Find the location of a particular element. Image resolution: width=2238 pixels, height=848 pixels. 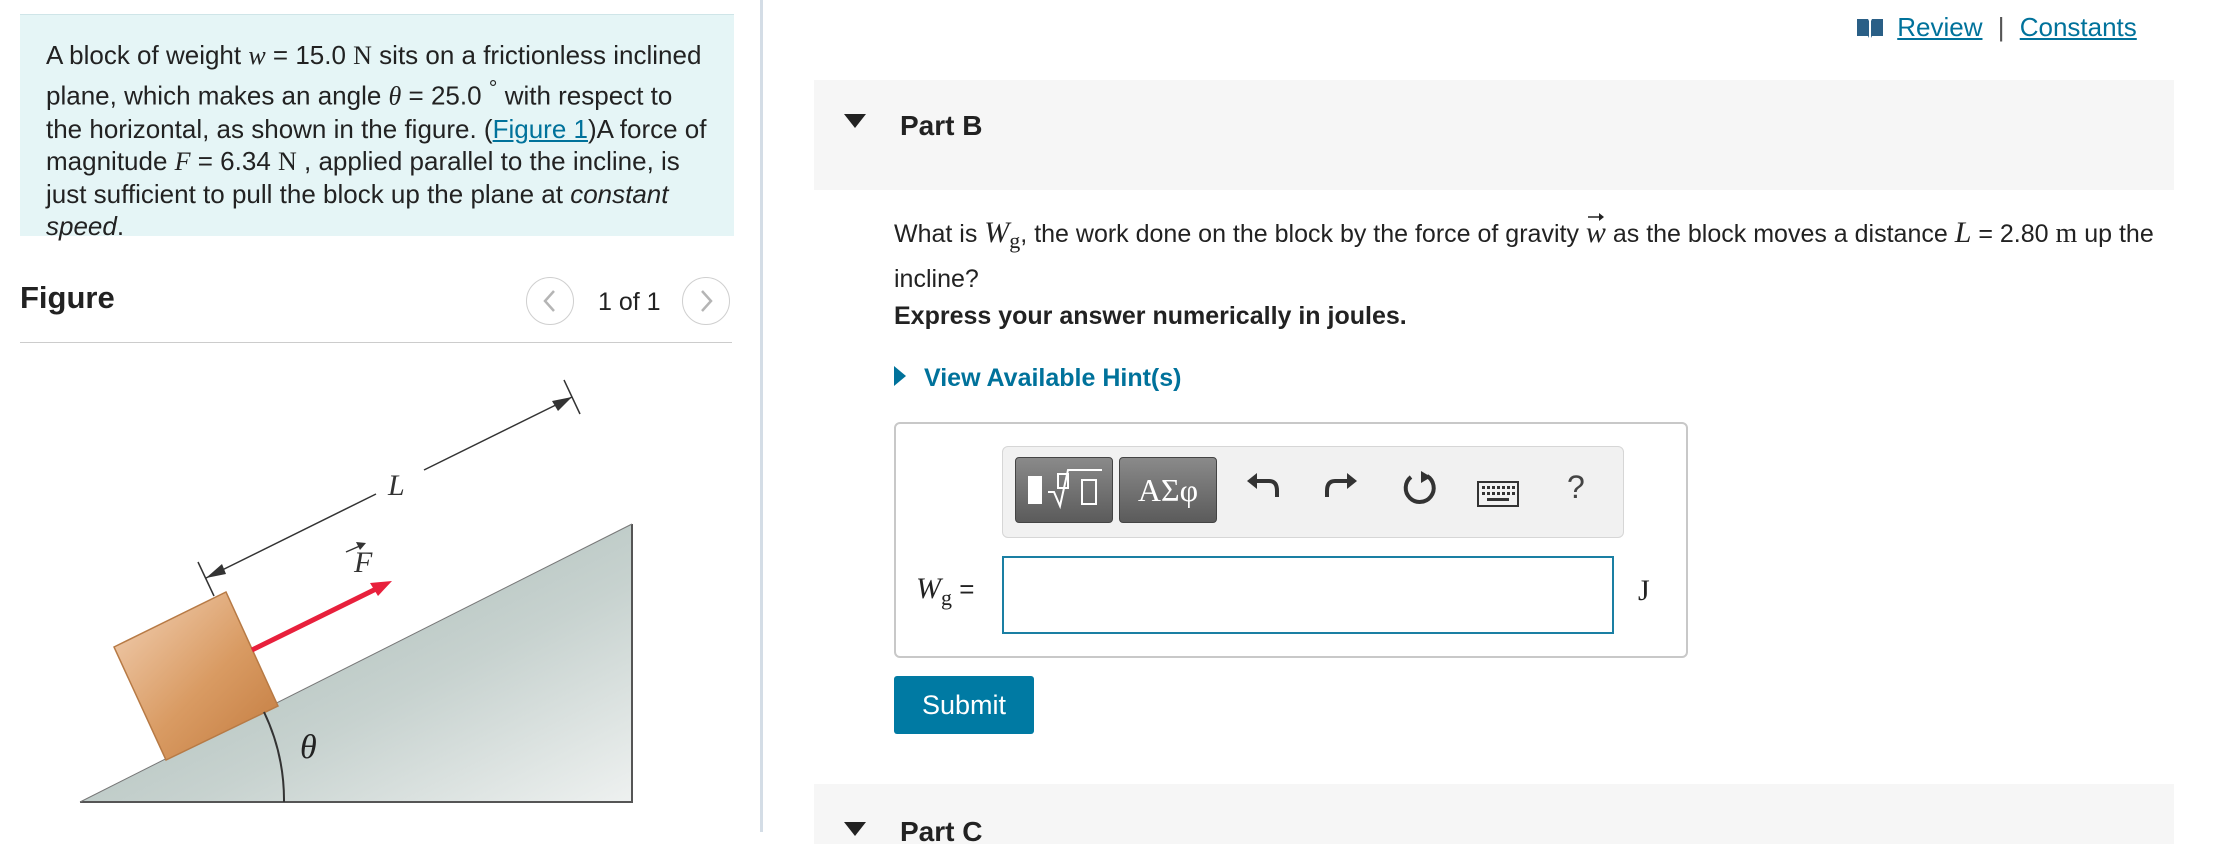

answer-input is located at coordinates (1308, 595).